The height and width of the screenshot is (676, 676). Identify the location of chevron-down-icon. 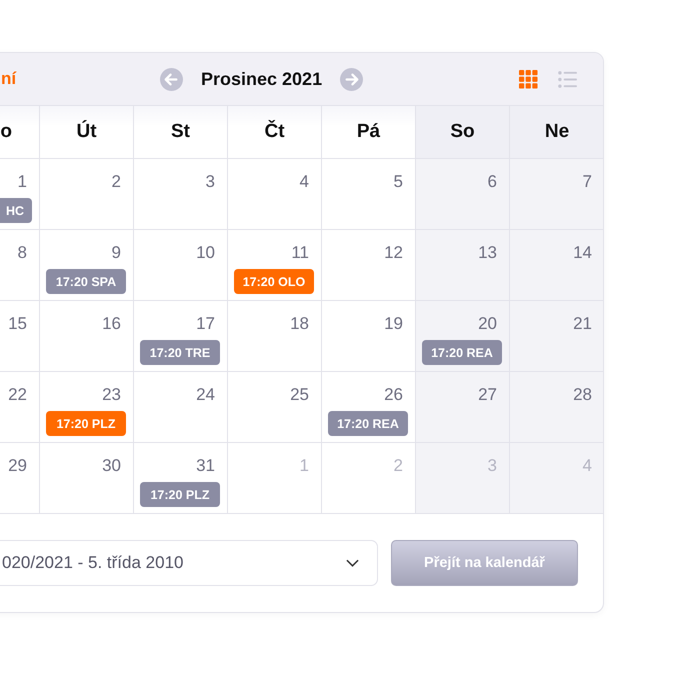
(352, 563).